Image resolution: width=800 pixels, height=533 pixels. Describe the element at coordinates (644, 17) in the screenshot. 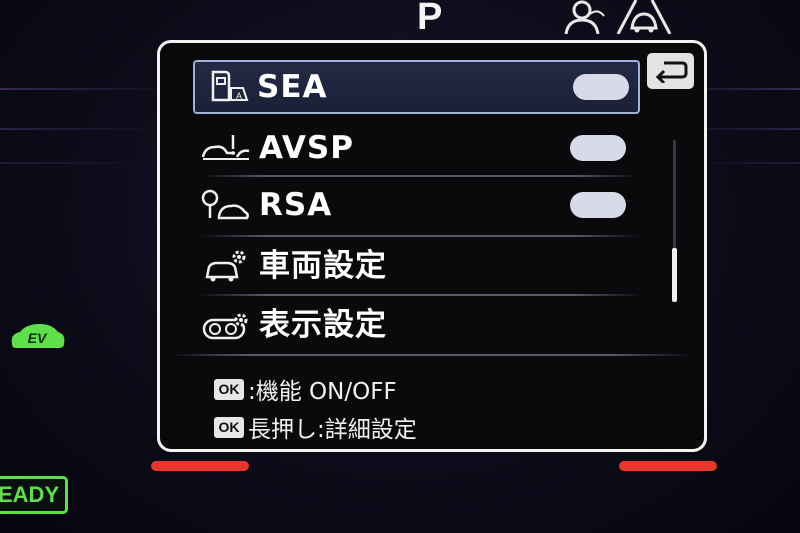

I see `lane-assist-icon` at that location.